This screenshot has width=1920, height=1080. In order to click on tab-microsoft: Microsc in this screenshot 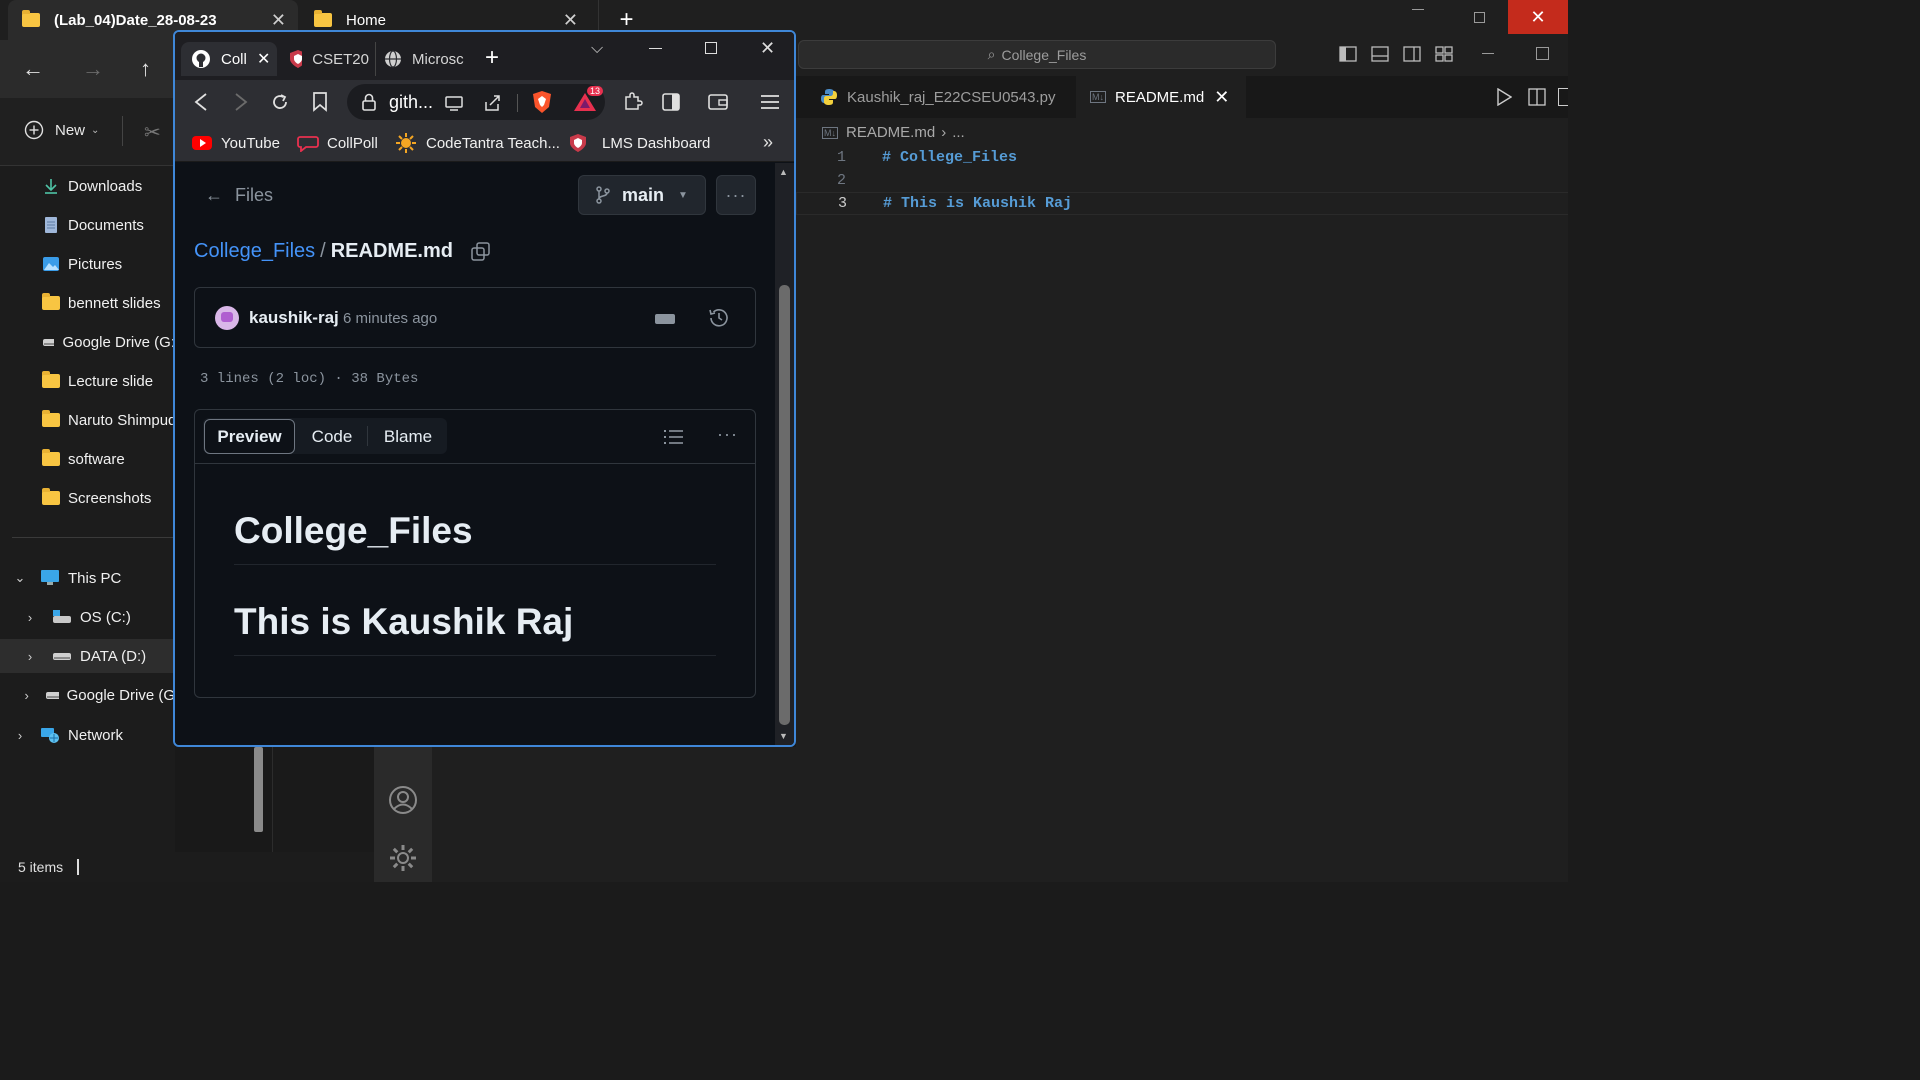, I will do `click(420, 59)`.